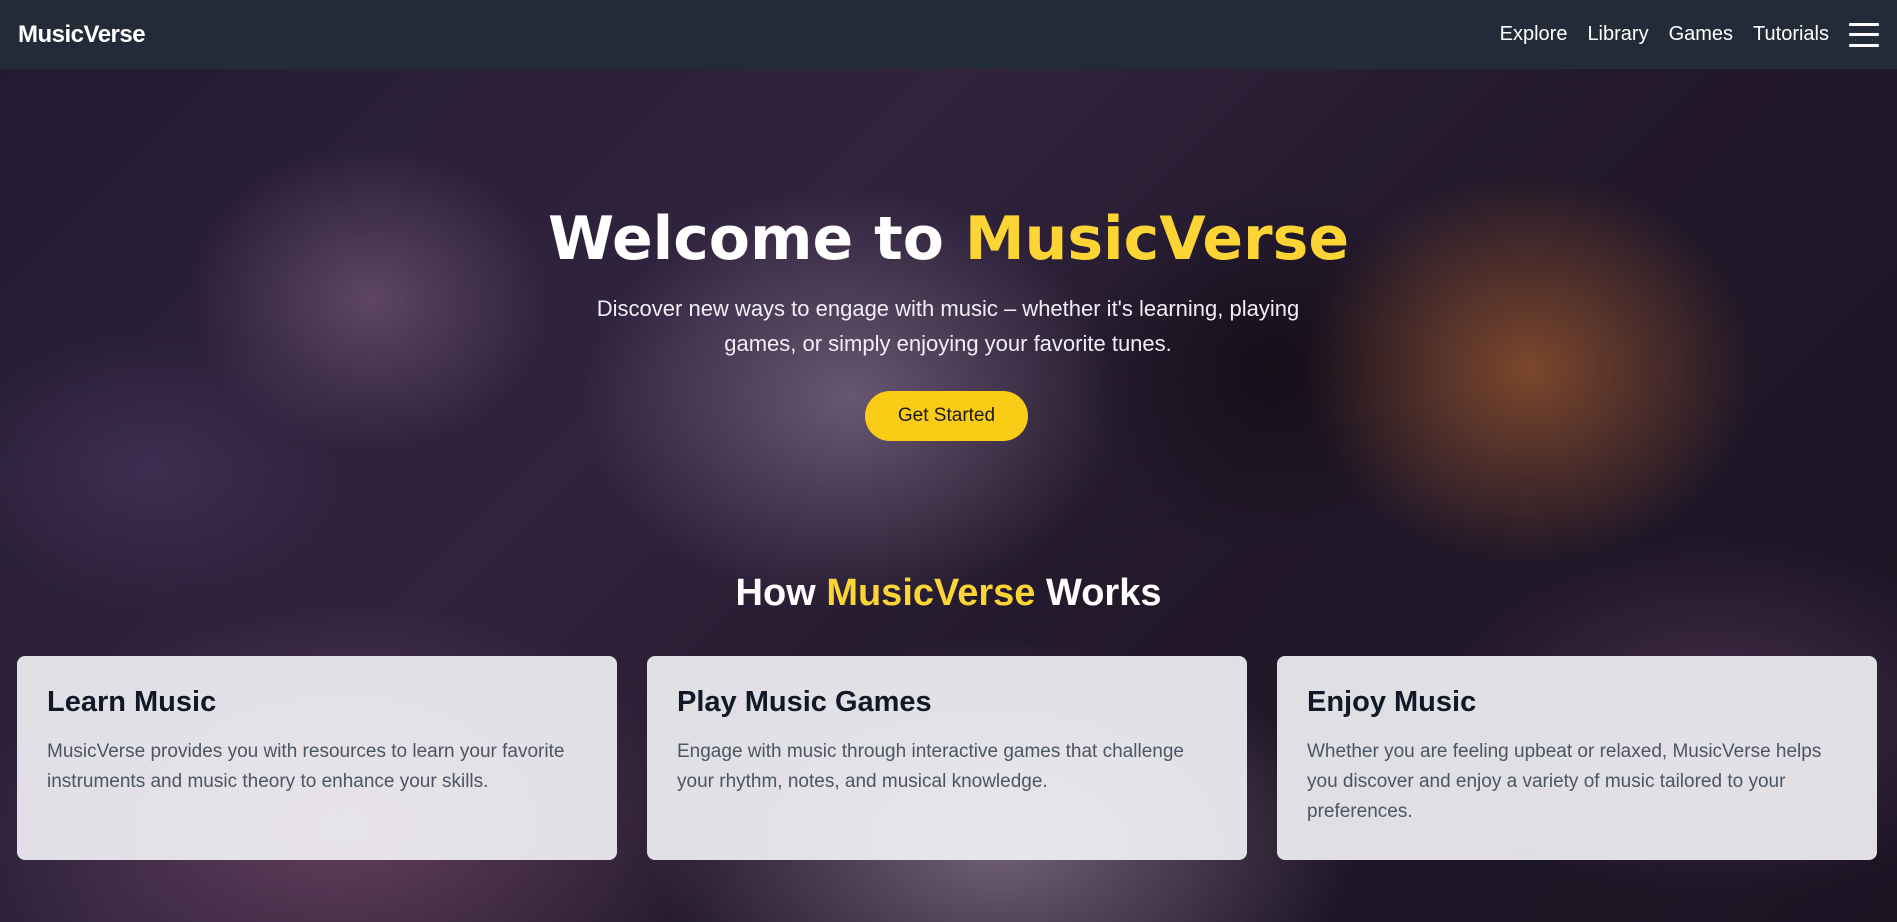 This screenshot has height=922, width=1897. What do you see at coordinates (1392, 702) in the screenshot?
I see `feature-card-title: Enjoy Music` at bounding box center [1392, 702].